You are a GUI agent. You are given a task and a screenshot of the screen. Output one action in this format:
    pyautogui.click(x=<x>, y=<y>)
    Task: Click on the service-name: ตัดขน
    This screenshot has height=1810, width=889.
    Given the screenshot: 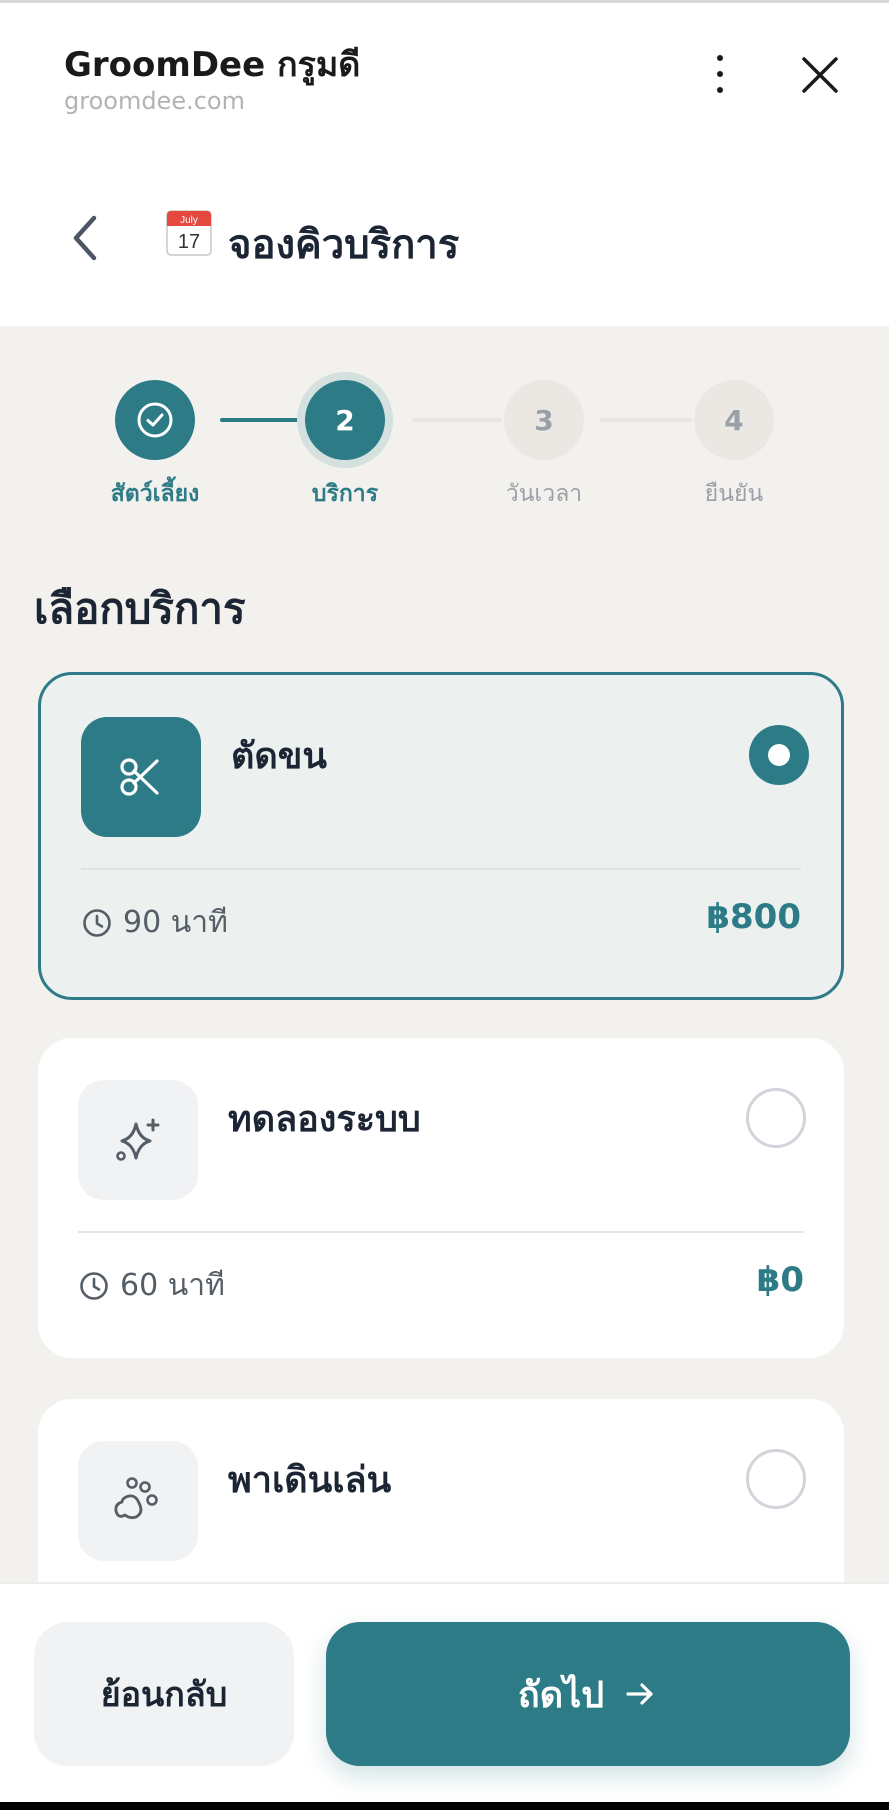 What is the action you would take?
    pyautogui.click(x=279, y=756)
    